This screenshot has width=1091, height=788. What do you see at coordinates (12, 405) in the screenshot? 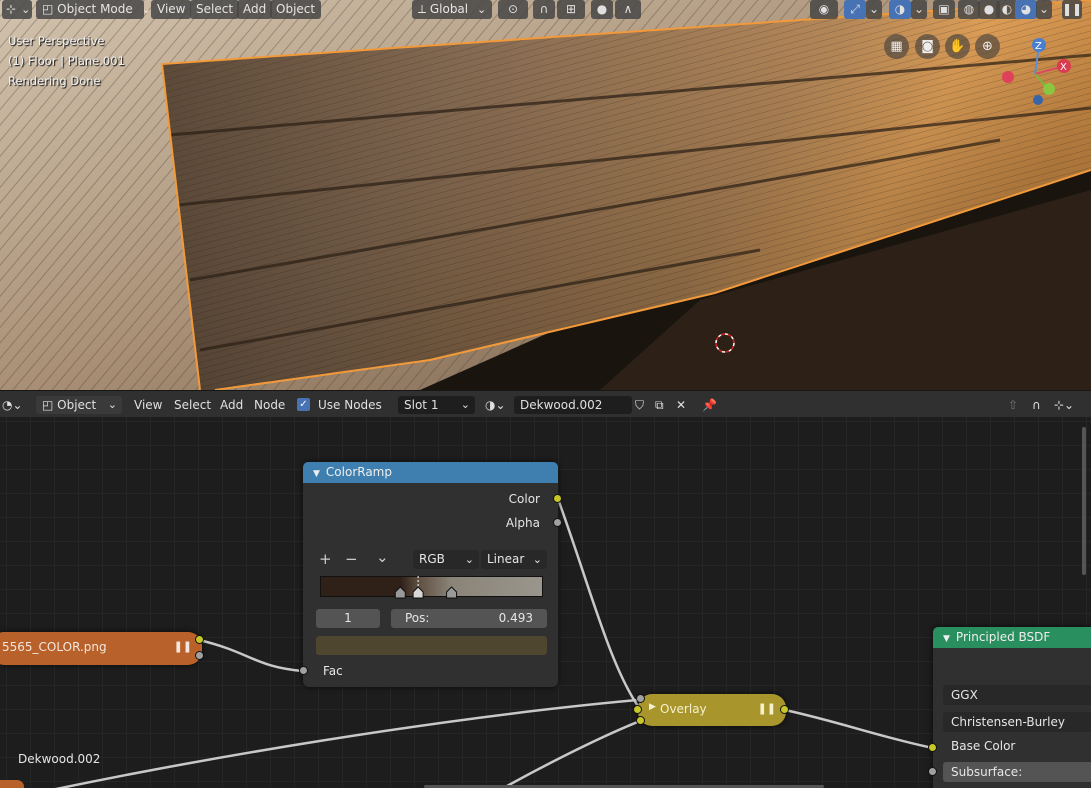
I see `editor-type-button: ◔⌄` at bounding box center [12, 405].